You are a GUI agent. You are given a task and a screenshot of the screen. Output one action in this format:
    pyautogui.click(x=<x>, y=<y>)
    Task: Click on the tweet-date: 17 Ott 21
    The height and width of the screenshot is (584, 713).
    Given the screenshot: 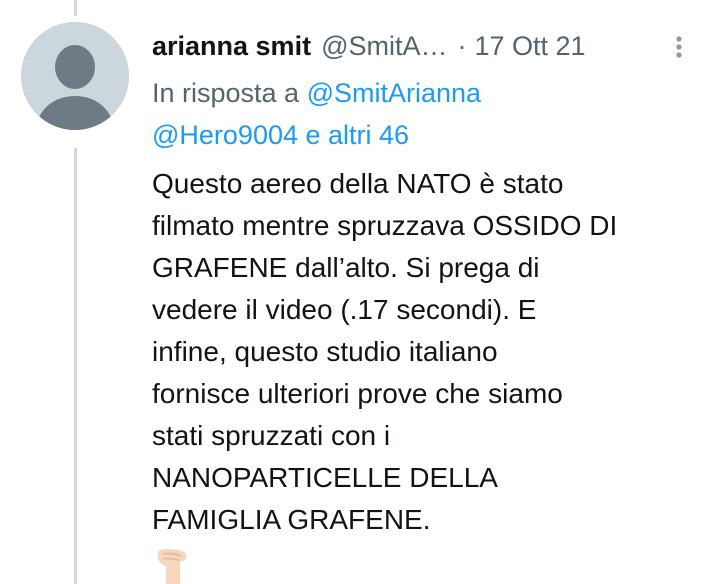 What is the action you would take?
    pyautogui.click(x=529, y=46)
    